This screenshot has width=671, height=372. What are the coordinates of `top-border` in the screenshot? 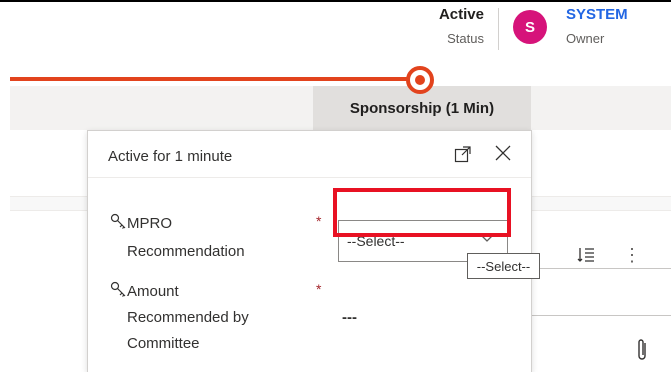 It's located at (335, 1).